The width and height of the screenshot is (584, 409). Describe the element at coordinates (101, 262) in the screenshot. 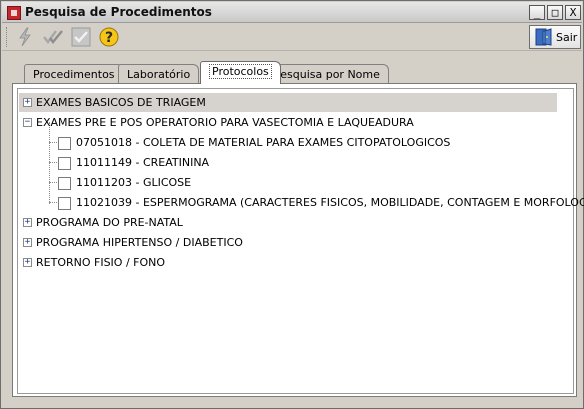

I see `tree-node-label: RETORNO FISIO / FONO` at that location.